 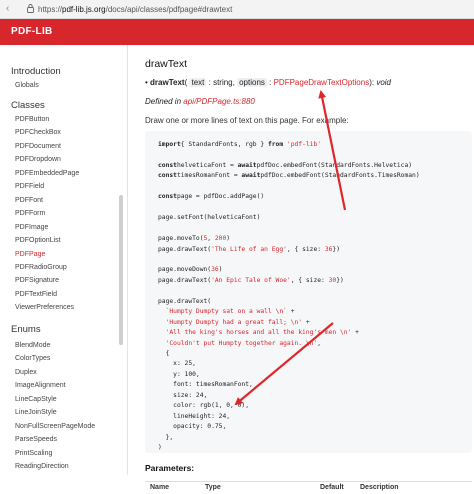 I want to click on parameters-table-header: Name Type Default Description, so click(x=308, y=487).